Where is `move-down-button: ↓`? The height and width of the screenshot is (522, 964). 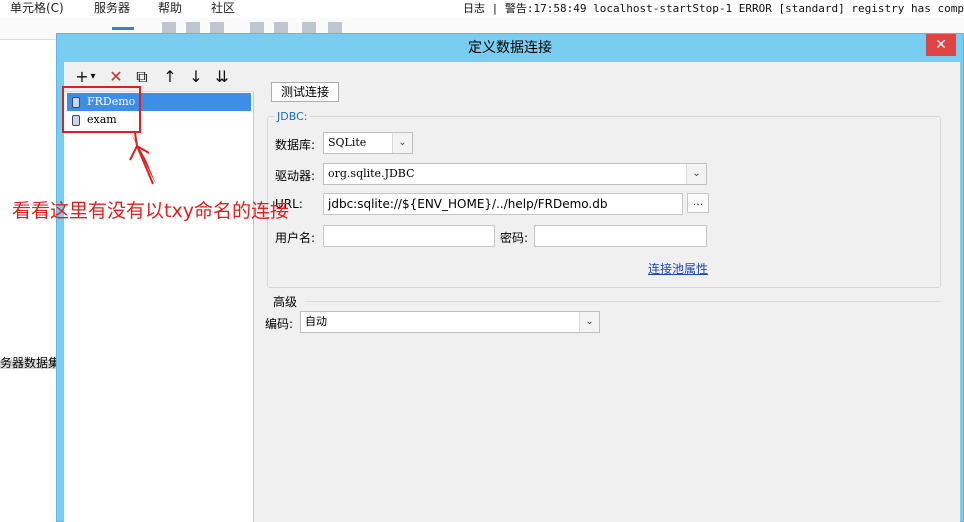 move-down-button: ↓ is located at coordinates (196, 77).